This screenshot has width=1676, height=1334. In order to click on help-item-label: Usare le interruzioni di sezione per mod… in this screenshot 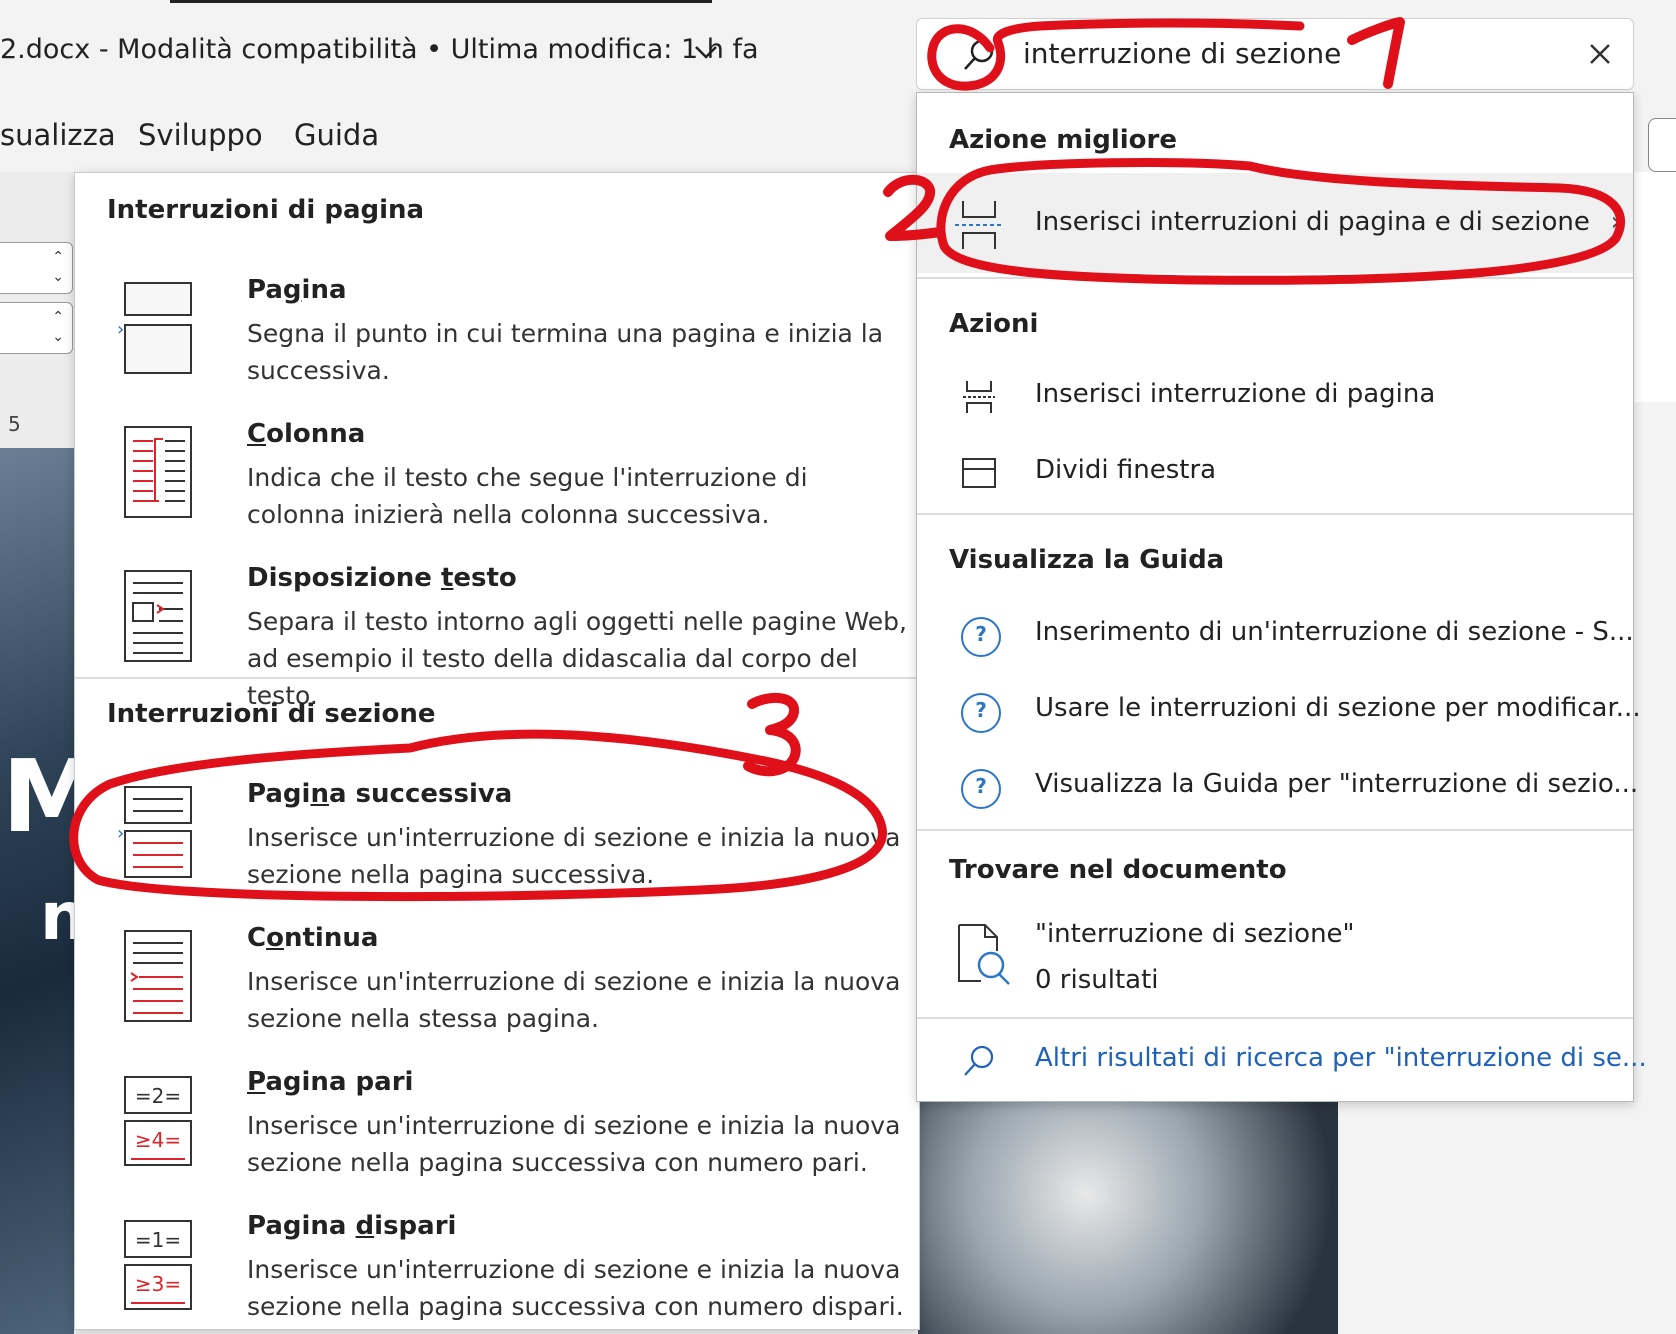, I will do `click(1338, 708)`.